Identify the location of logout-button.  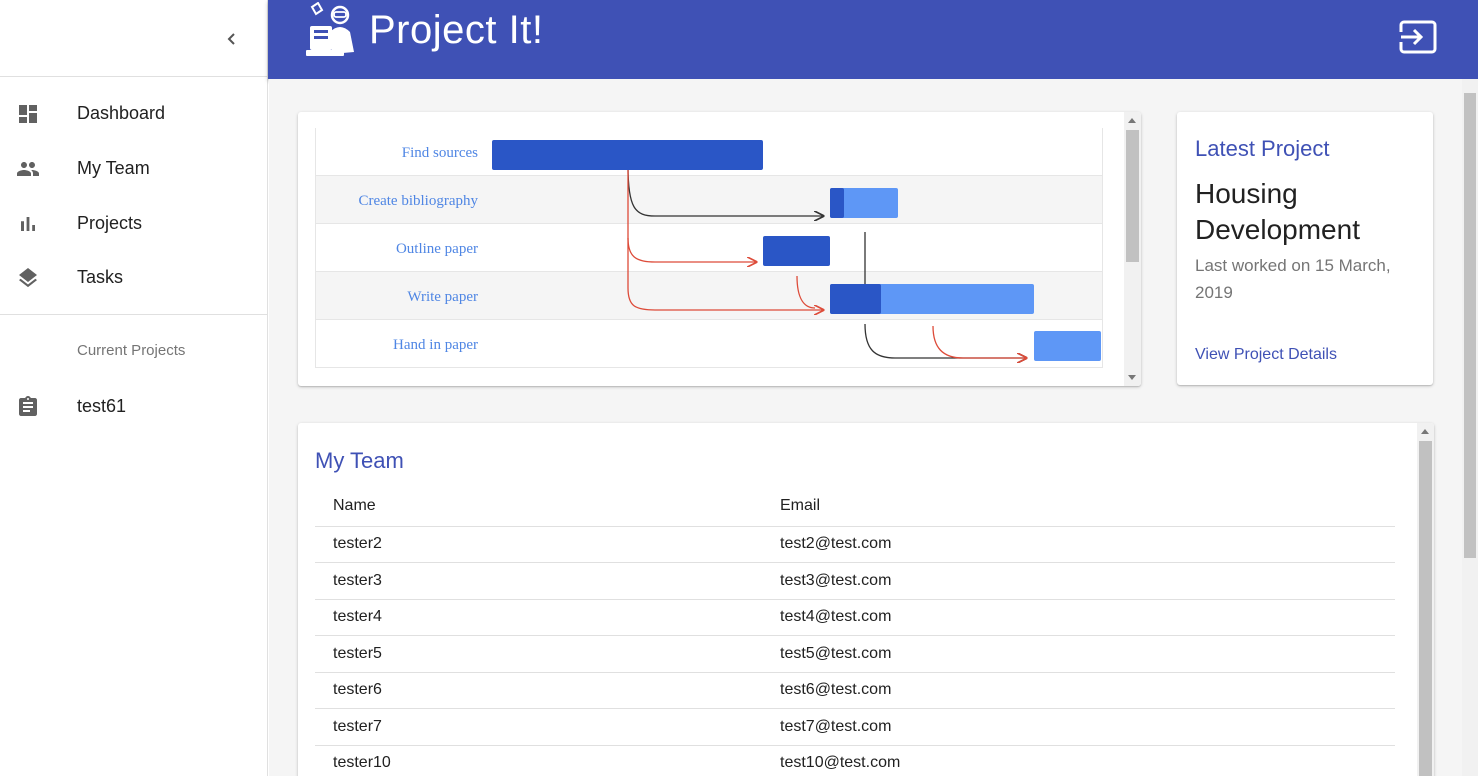
(1418, 37).